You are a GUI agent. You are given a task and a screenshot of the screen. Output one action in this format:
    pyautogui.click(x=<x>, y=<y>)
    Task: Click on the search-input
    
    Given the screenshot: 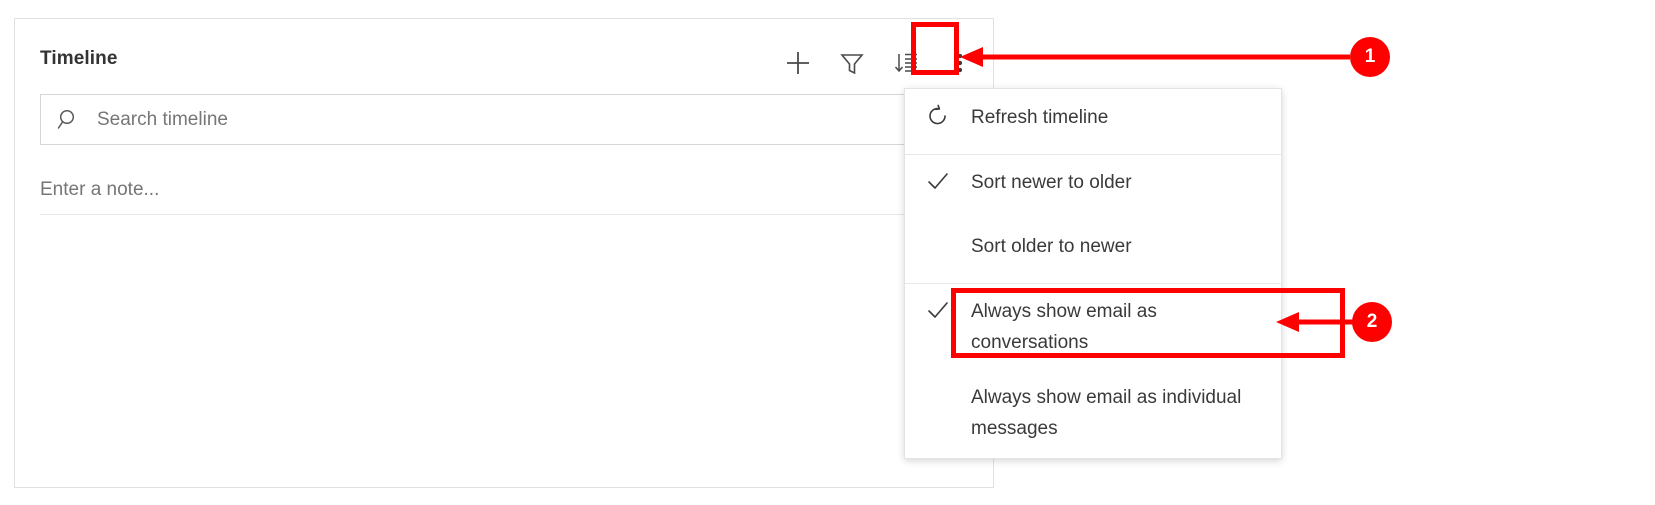 What is the action you would take?
    pyautogui.click(x=533, y=119)
    